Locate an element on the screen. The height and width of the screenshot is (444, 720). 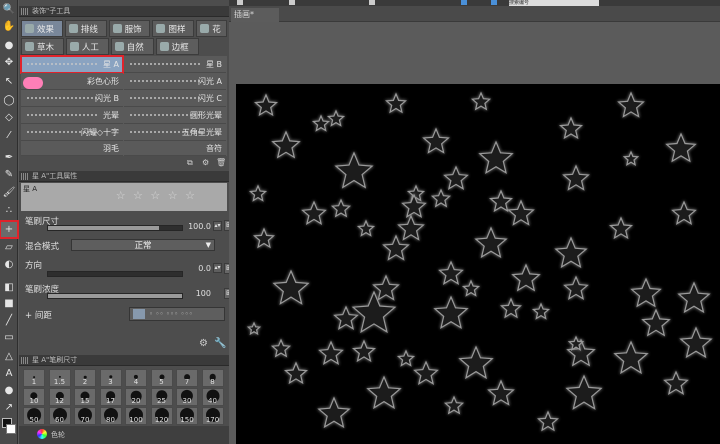
brush-size-cell: 4 is located at coordinates (136, 378).